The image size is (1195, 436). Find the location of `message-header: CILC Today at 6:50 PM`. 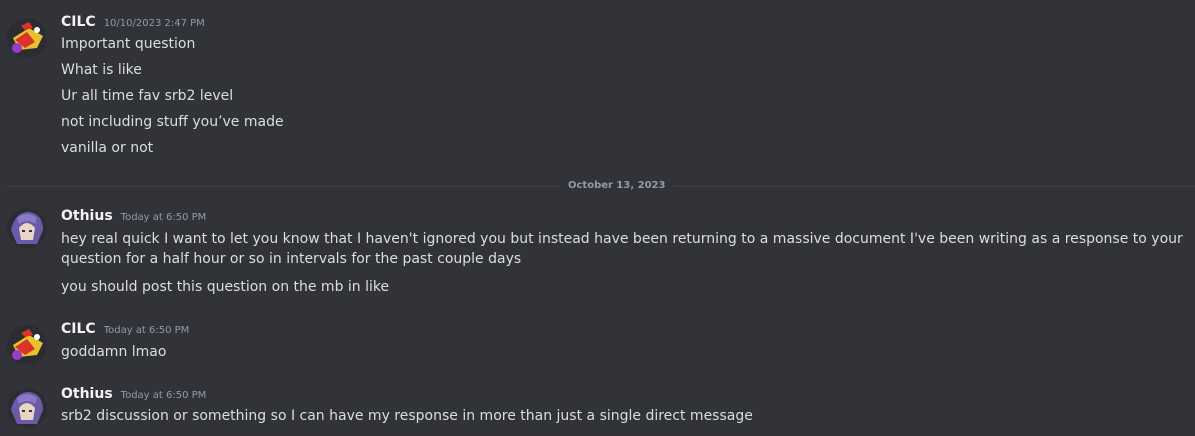

message-header: CILC Today at 6:50 PM is located at coordinates (125, 331).